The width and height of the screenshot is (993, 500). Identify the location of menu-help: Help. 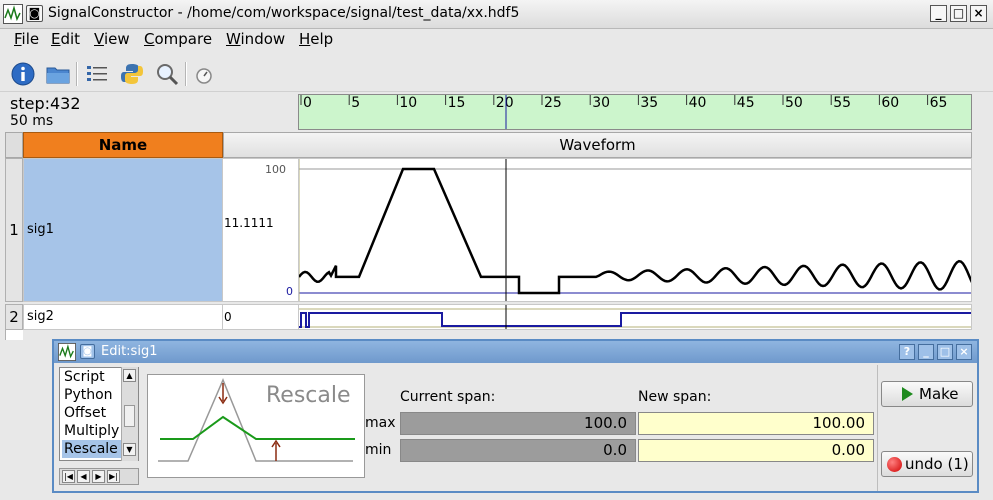
(316, 39).